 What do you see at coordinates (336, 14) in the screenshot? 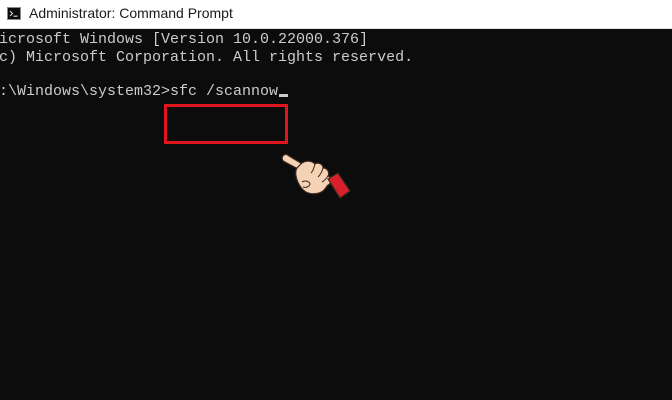
I see `title-bar: Administrator: Command Prompt` at bounding box center [336, 14].